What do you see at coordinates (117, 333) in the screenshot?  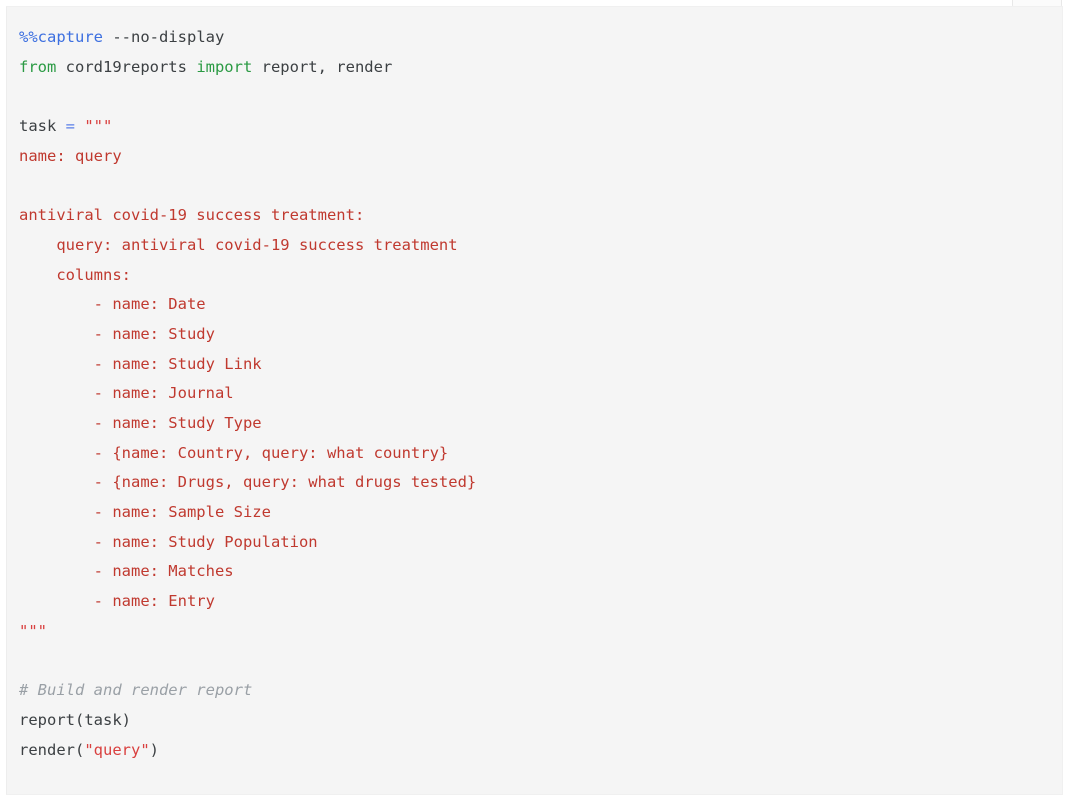 I see `code-token: - name: Study` at bounding box center [117, 333].